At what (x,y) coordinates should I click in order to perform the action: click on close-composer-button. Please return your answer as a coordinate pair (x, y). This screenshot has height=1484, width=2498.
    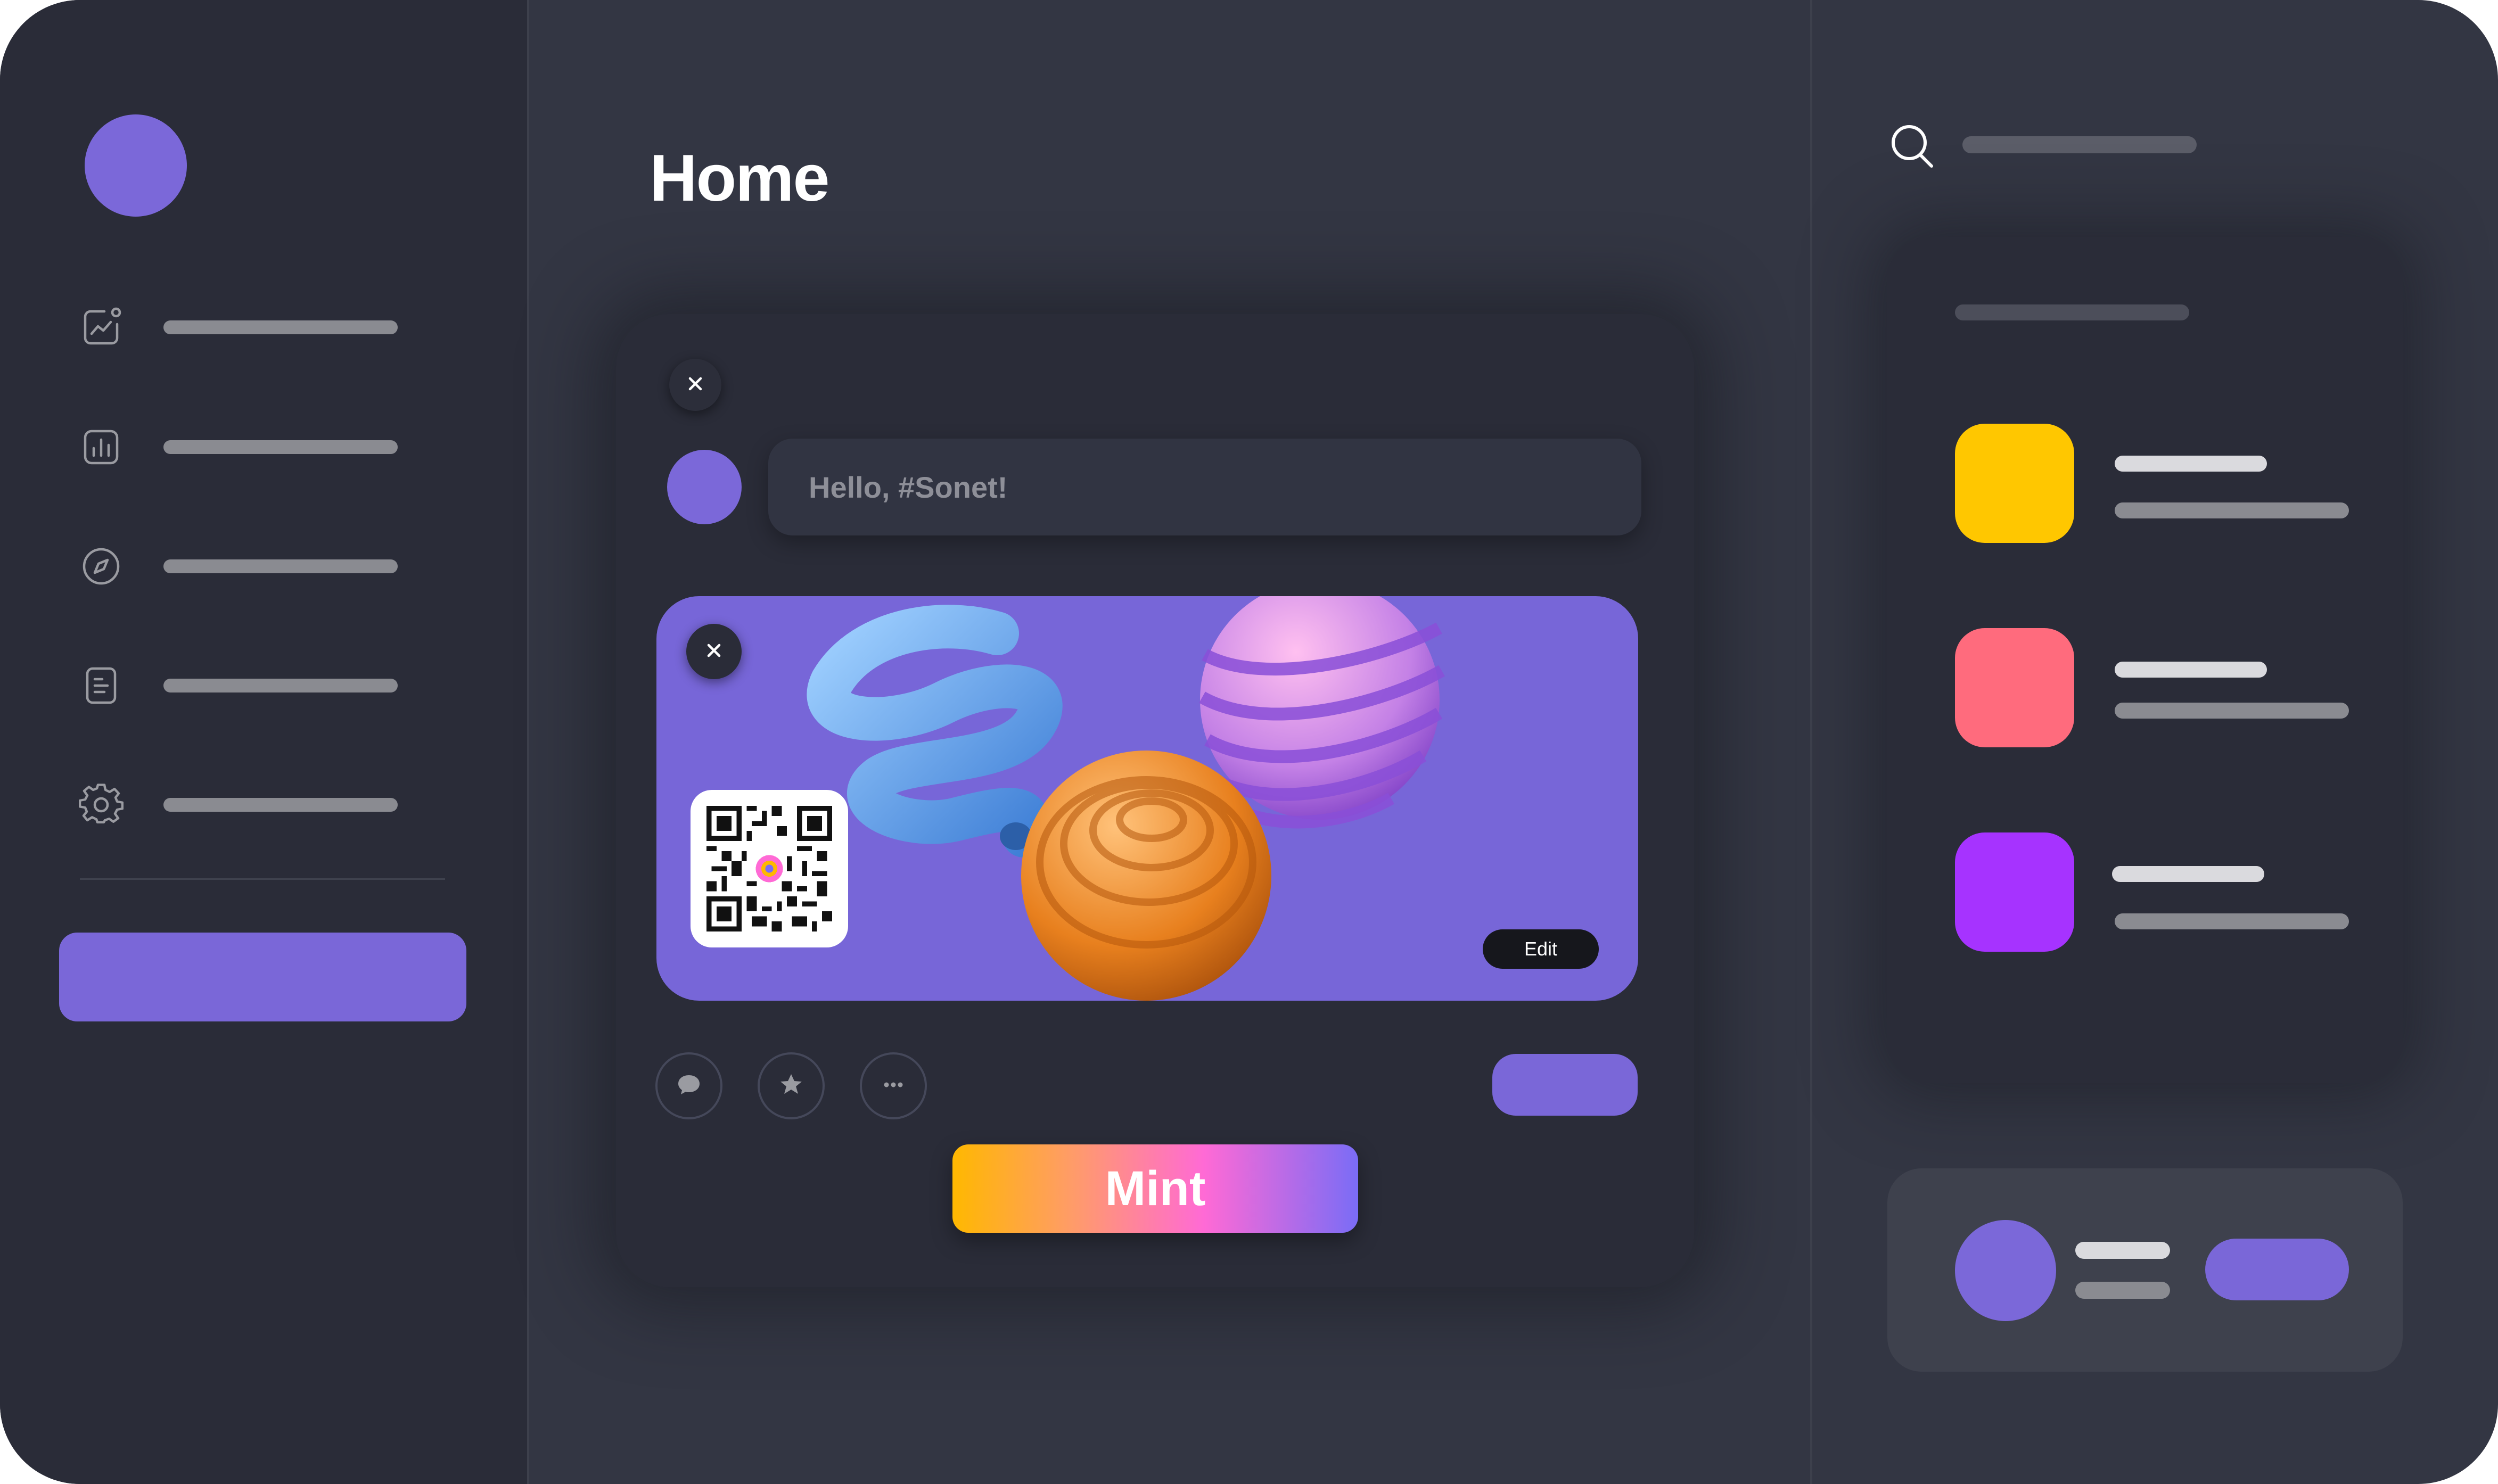
    Looking at the image, I should click on (695, 385).